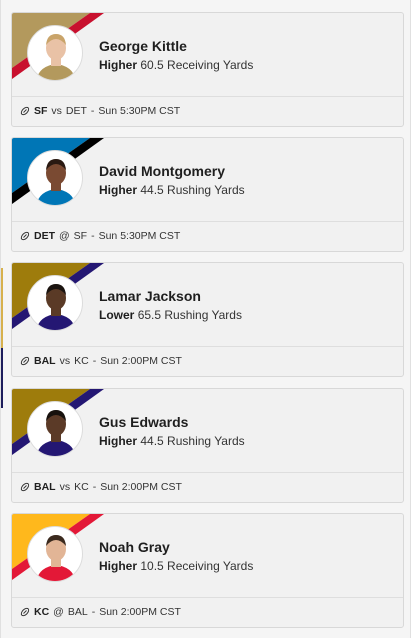  Describe the element at coordinates (44, 236) in the screenshot. I see `player-team: DET` at that location.